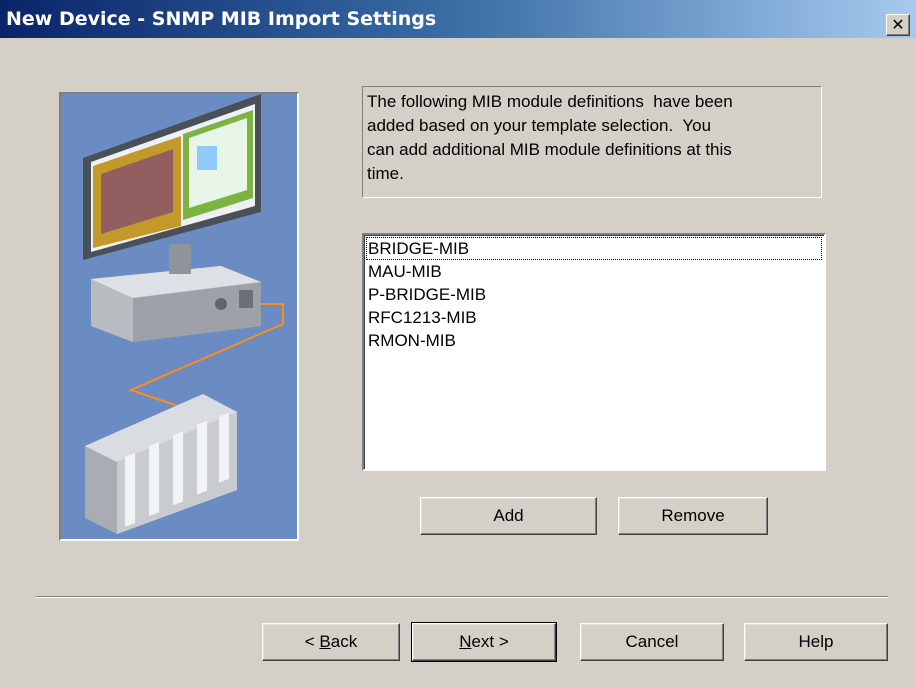 This screenshot has width=916, height=688. I want to click on close-button: ✕, so click(898, 25).